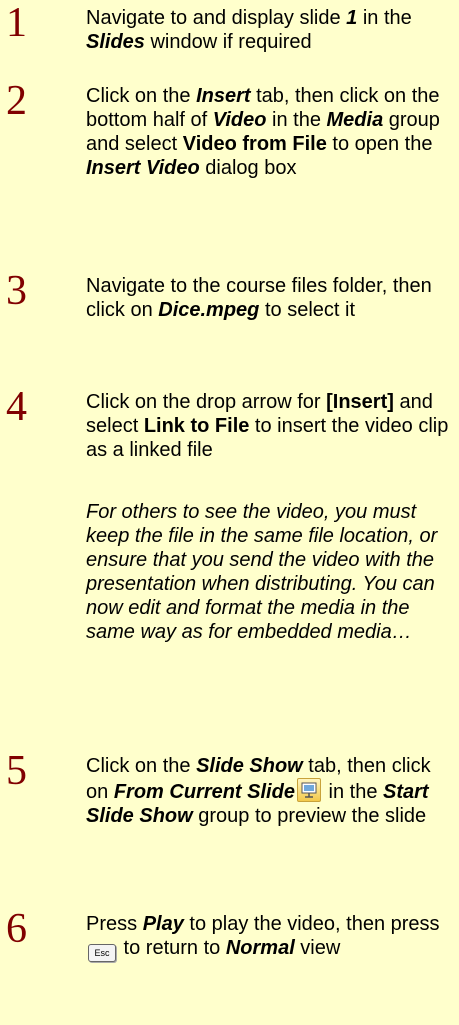  What do you see at coordinates (16, 929) in the screenshot?
I see `step-number: 6` at bounding box center [16, 929].